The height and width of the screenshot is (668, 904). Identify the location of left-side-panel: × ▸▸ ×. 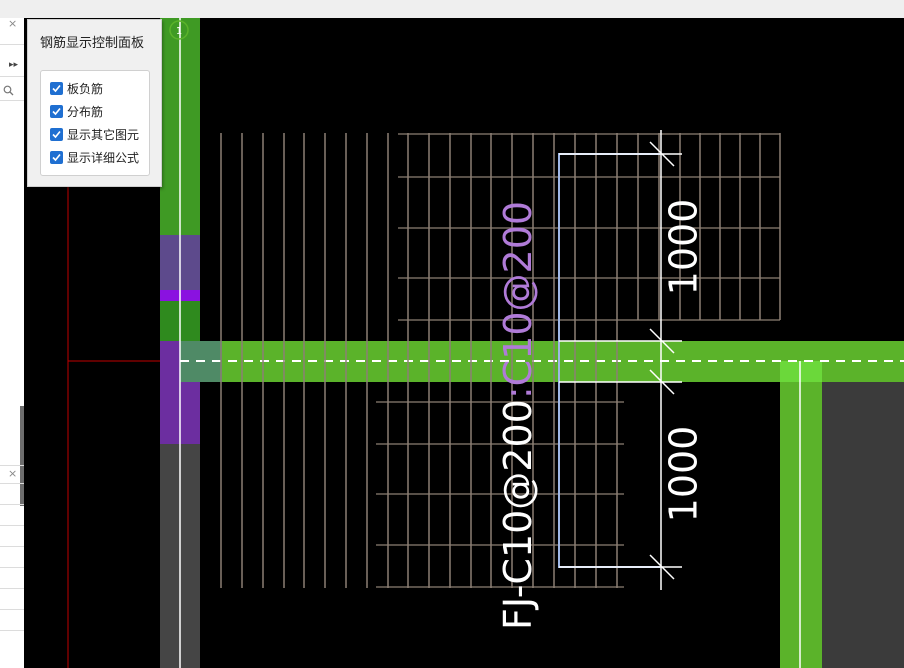
(12, 343).